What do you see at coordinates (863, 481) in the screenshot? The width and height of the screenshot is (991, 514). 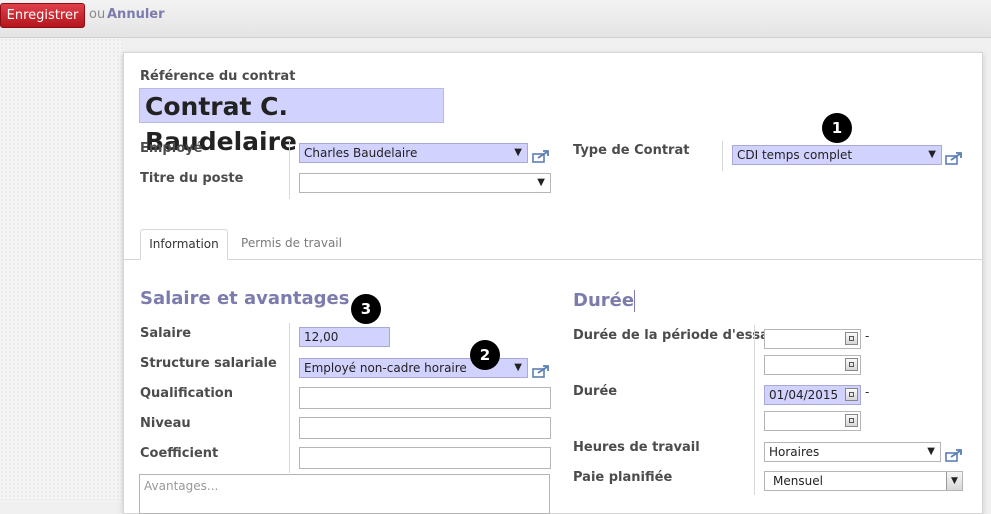 I see `scheduled-pay-select: Mensuel ▼` at bounding box center [863, 481].